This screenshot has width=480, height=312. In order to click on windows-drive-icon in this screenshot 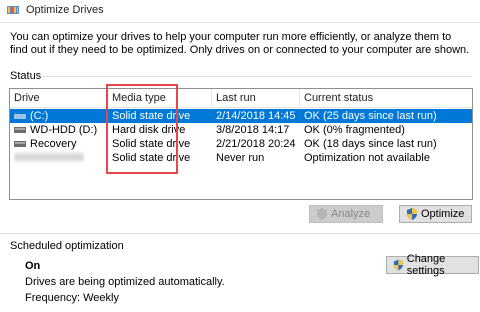, I will do `click(20, 115)`.